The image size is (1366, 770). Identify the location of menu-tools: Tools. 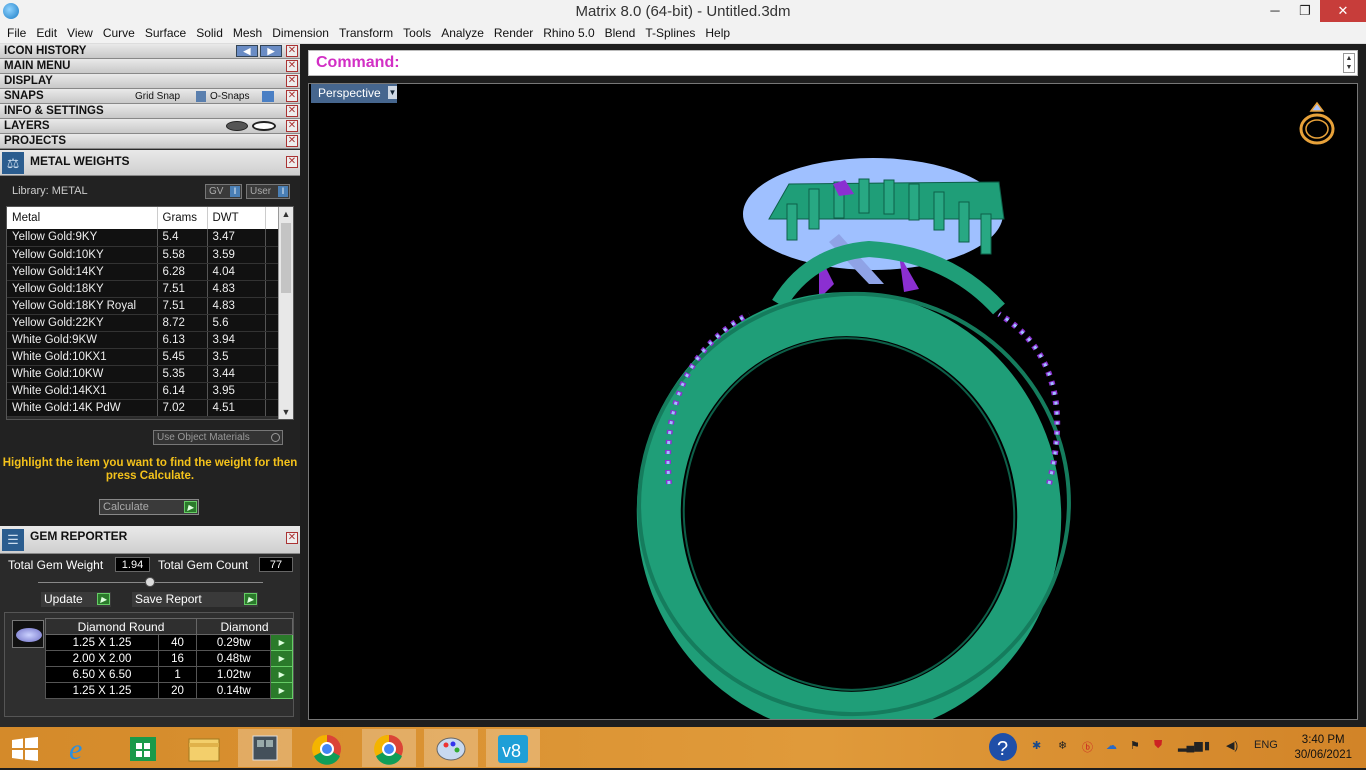
(417, 33).